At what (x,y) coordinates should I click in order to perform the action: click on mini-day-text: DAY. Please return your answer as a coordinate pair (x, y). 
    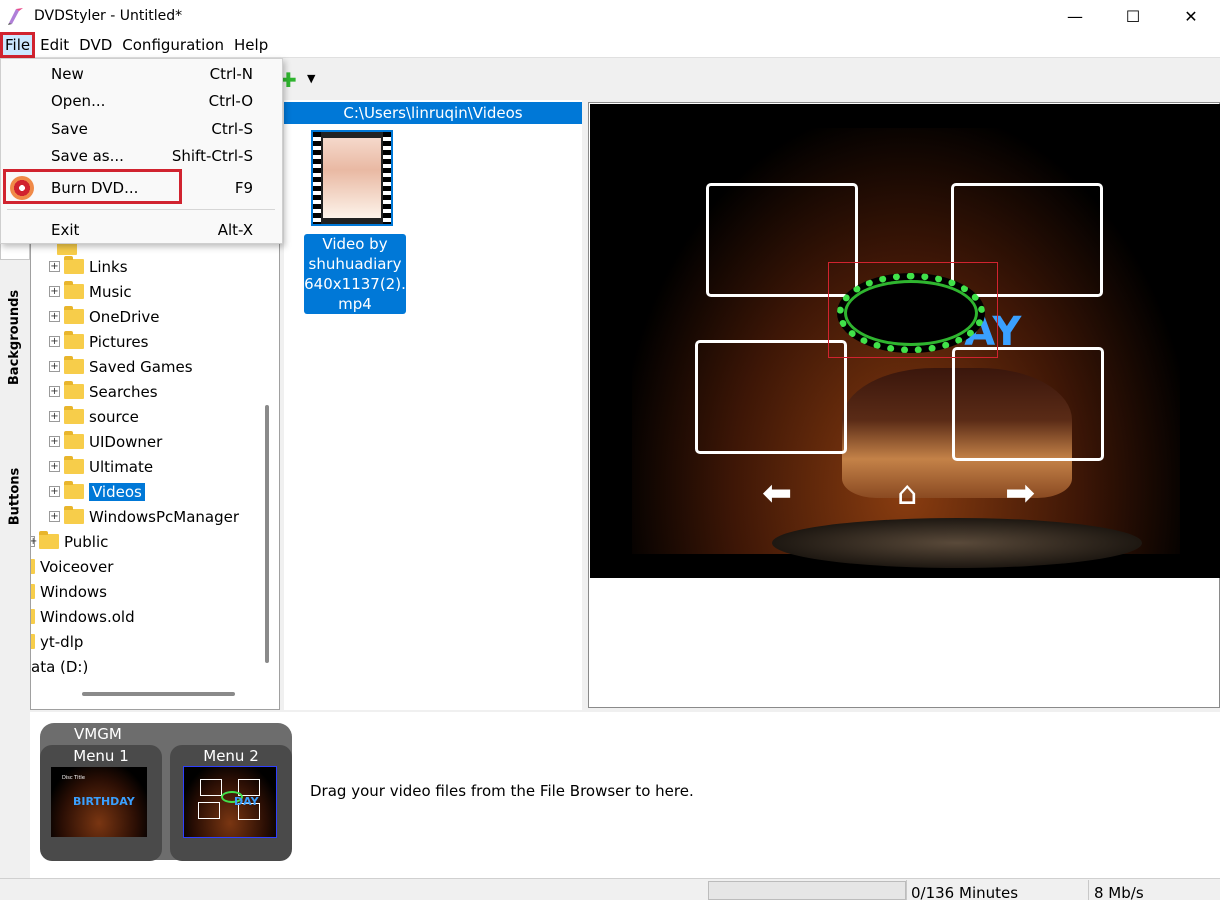
    Looking at the image, I should click on (246, 801).